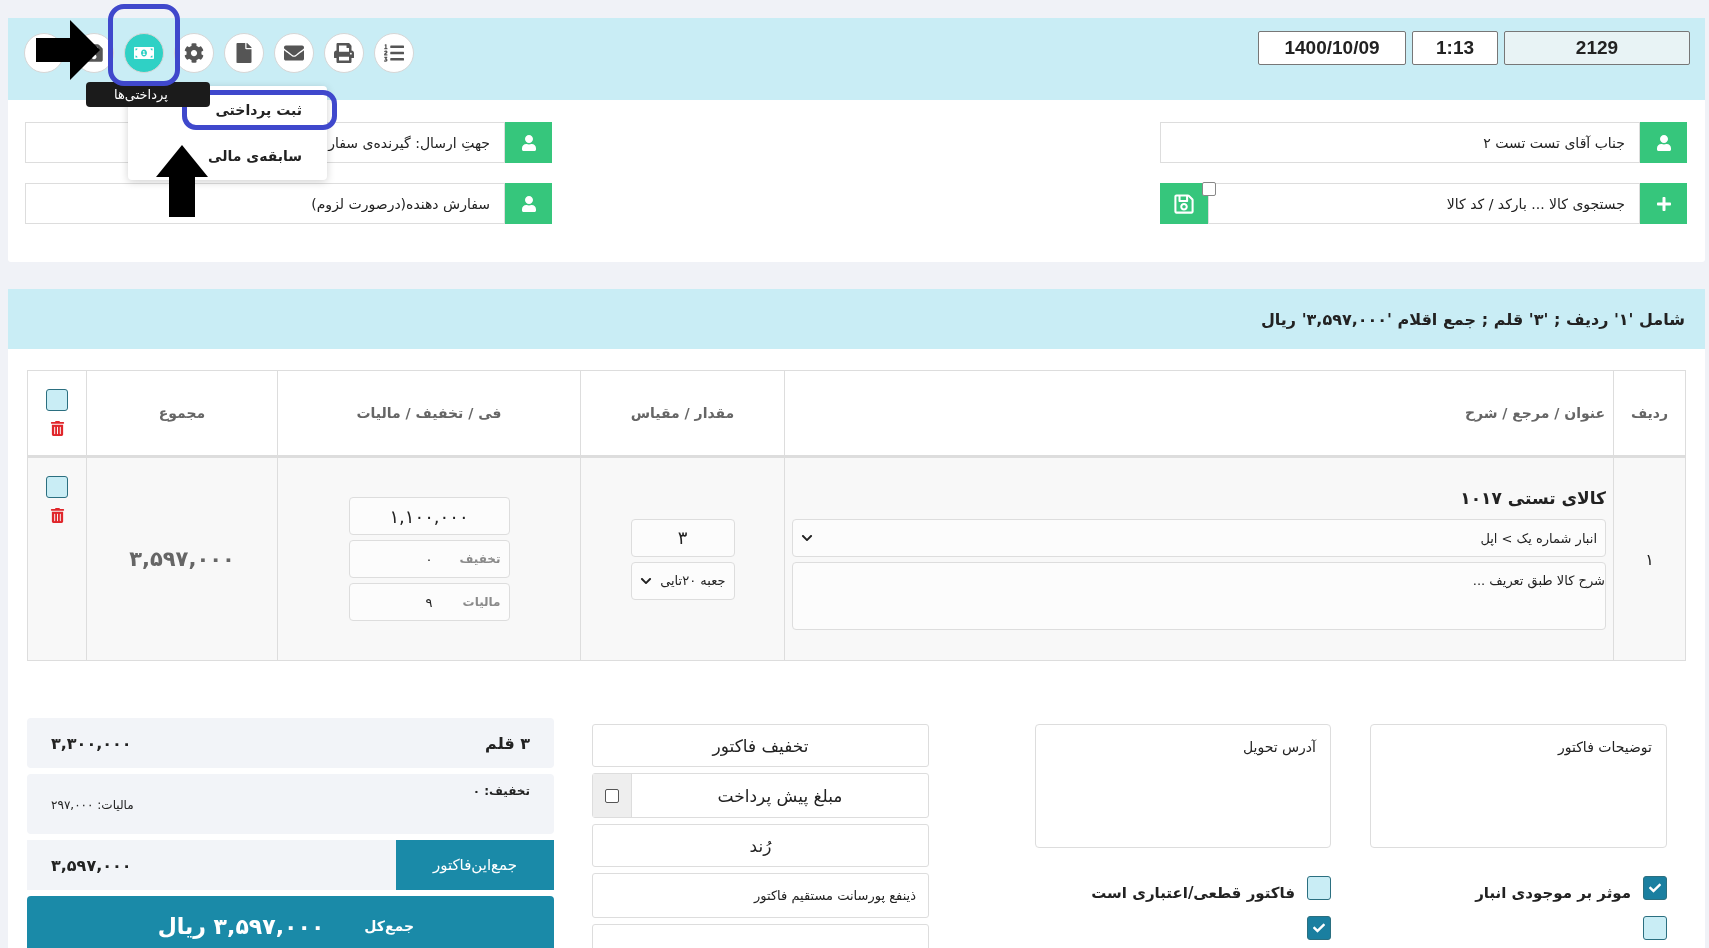  What do you see at coordinates (1183, 786) in the screenshot?
I see `address-field: آدرس تحویل` at bounding box center [1183, 786].